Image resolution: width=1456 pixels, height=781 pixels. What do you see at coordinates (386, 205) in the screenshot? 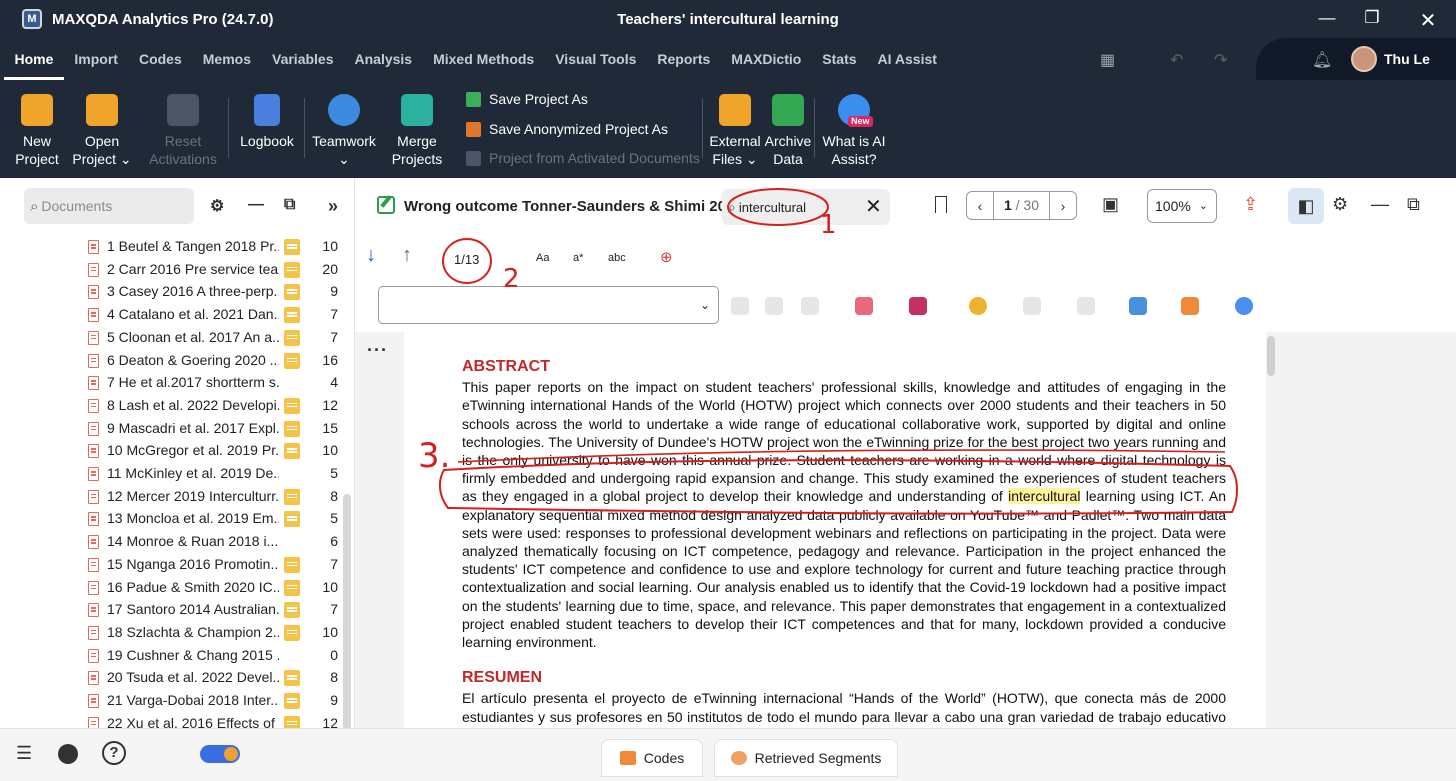
I see `edit-icon` at bounding box center [386, 205].